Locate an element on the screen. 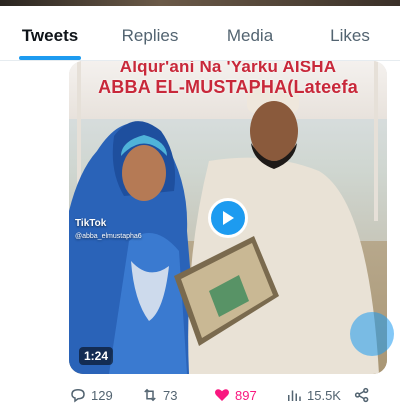 The height and width of the screenshot is (406, 400). tab-likes-label: Likes is located at coordinates (350, 35).